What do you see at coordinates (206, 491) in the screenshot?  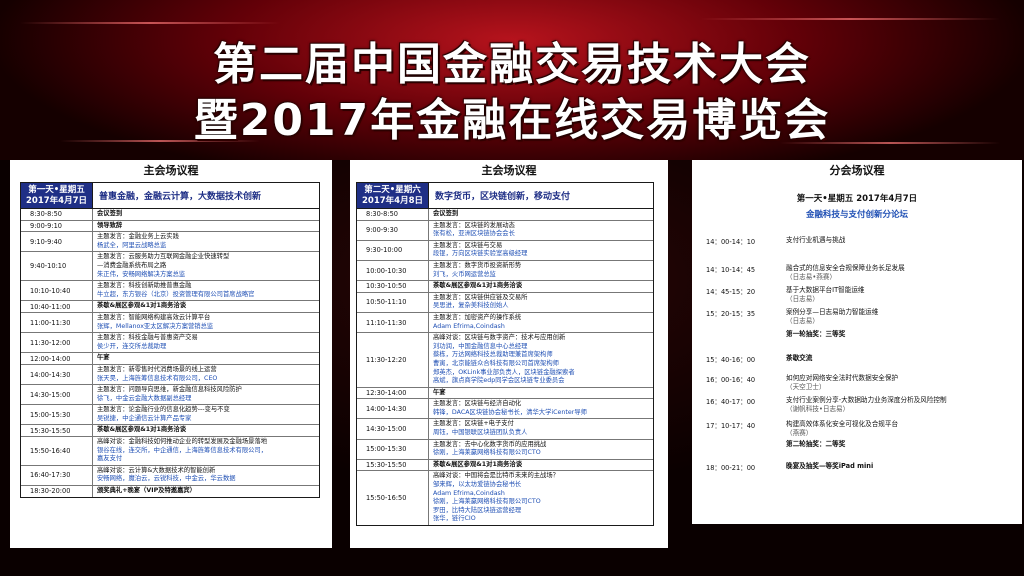 I see `row-content: 颁奖典礼+晚宴（VIP及特邀嘉宾）` at bounding box center [206, 491].